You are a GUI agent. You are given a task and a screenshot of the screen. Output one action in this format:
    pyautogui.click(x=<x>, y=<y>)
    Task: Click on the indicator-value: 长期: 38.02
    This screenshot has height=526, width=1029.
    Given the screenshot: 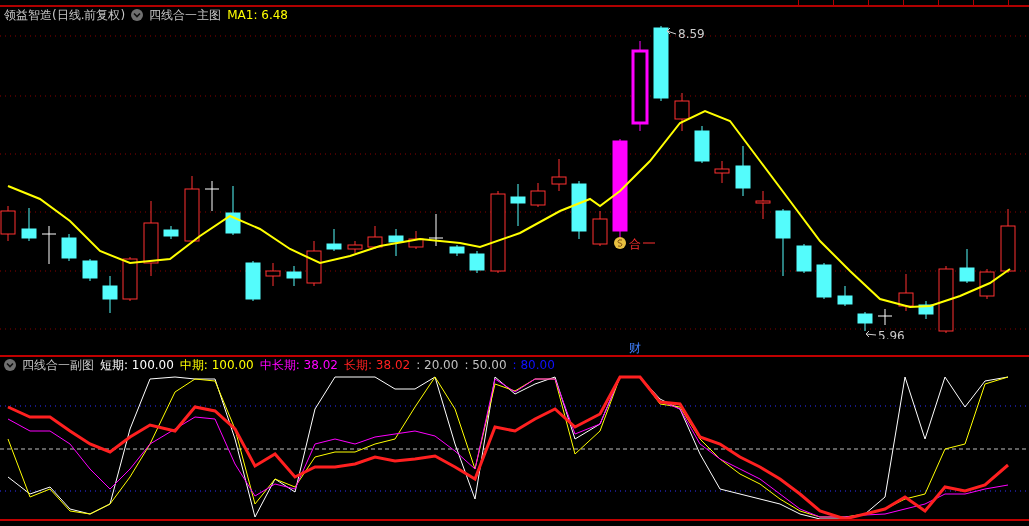 What is the action you would take?
    pyautogui.click(x=377, y=365)
    